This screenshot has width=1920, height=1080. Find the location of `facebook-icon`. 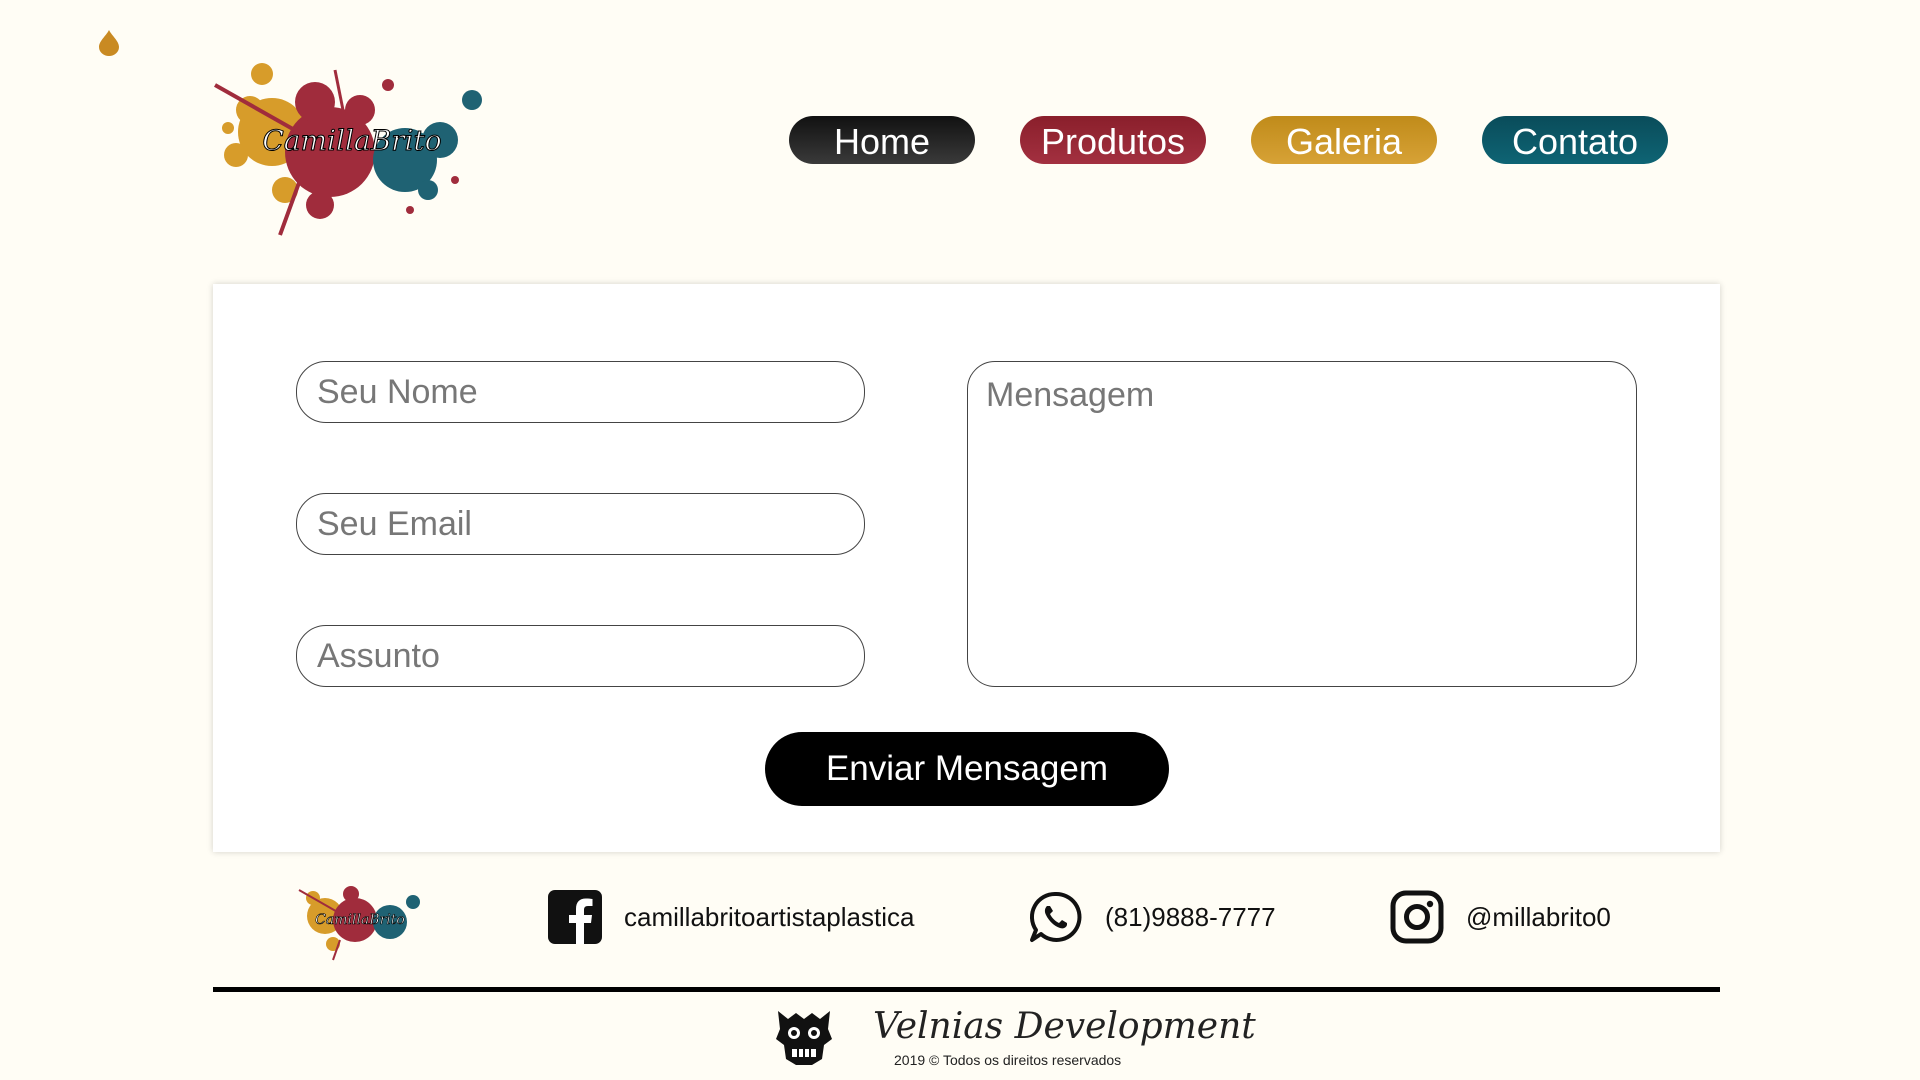

facebook-icon is located at coordinates (575, 917).